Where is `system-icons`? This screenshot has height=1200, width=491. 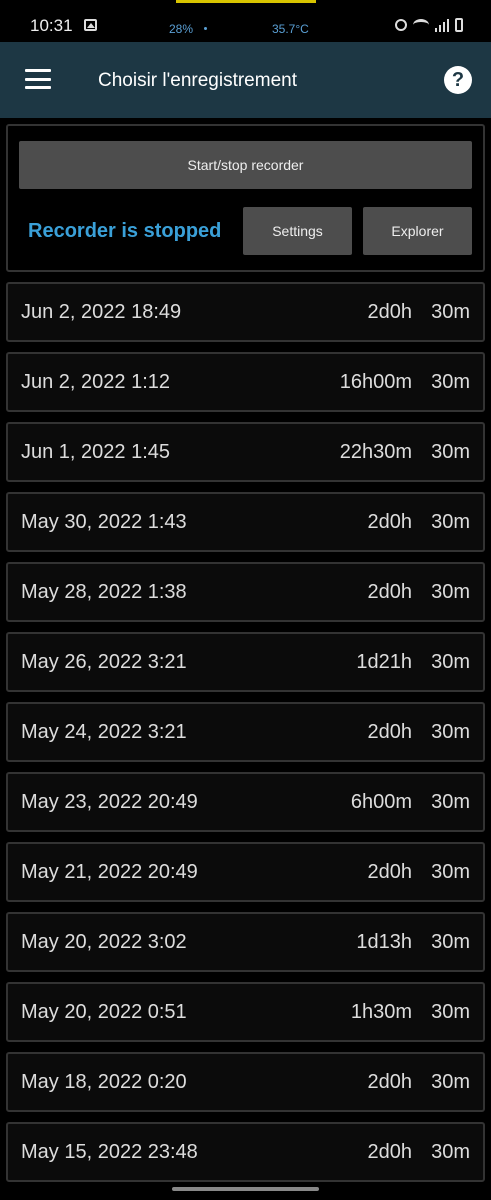 system-icons is located at coordinates (429, 25).